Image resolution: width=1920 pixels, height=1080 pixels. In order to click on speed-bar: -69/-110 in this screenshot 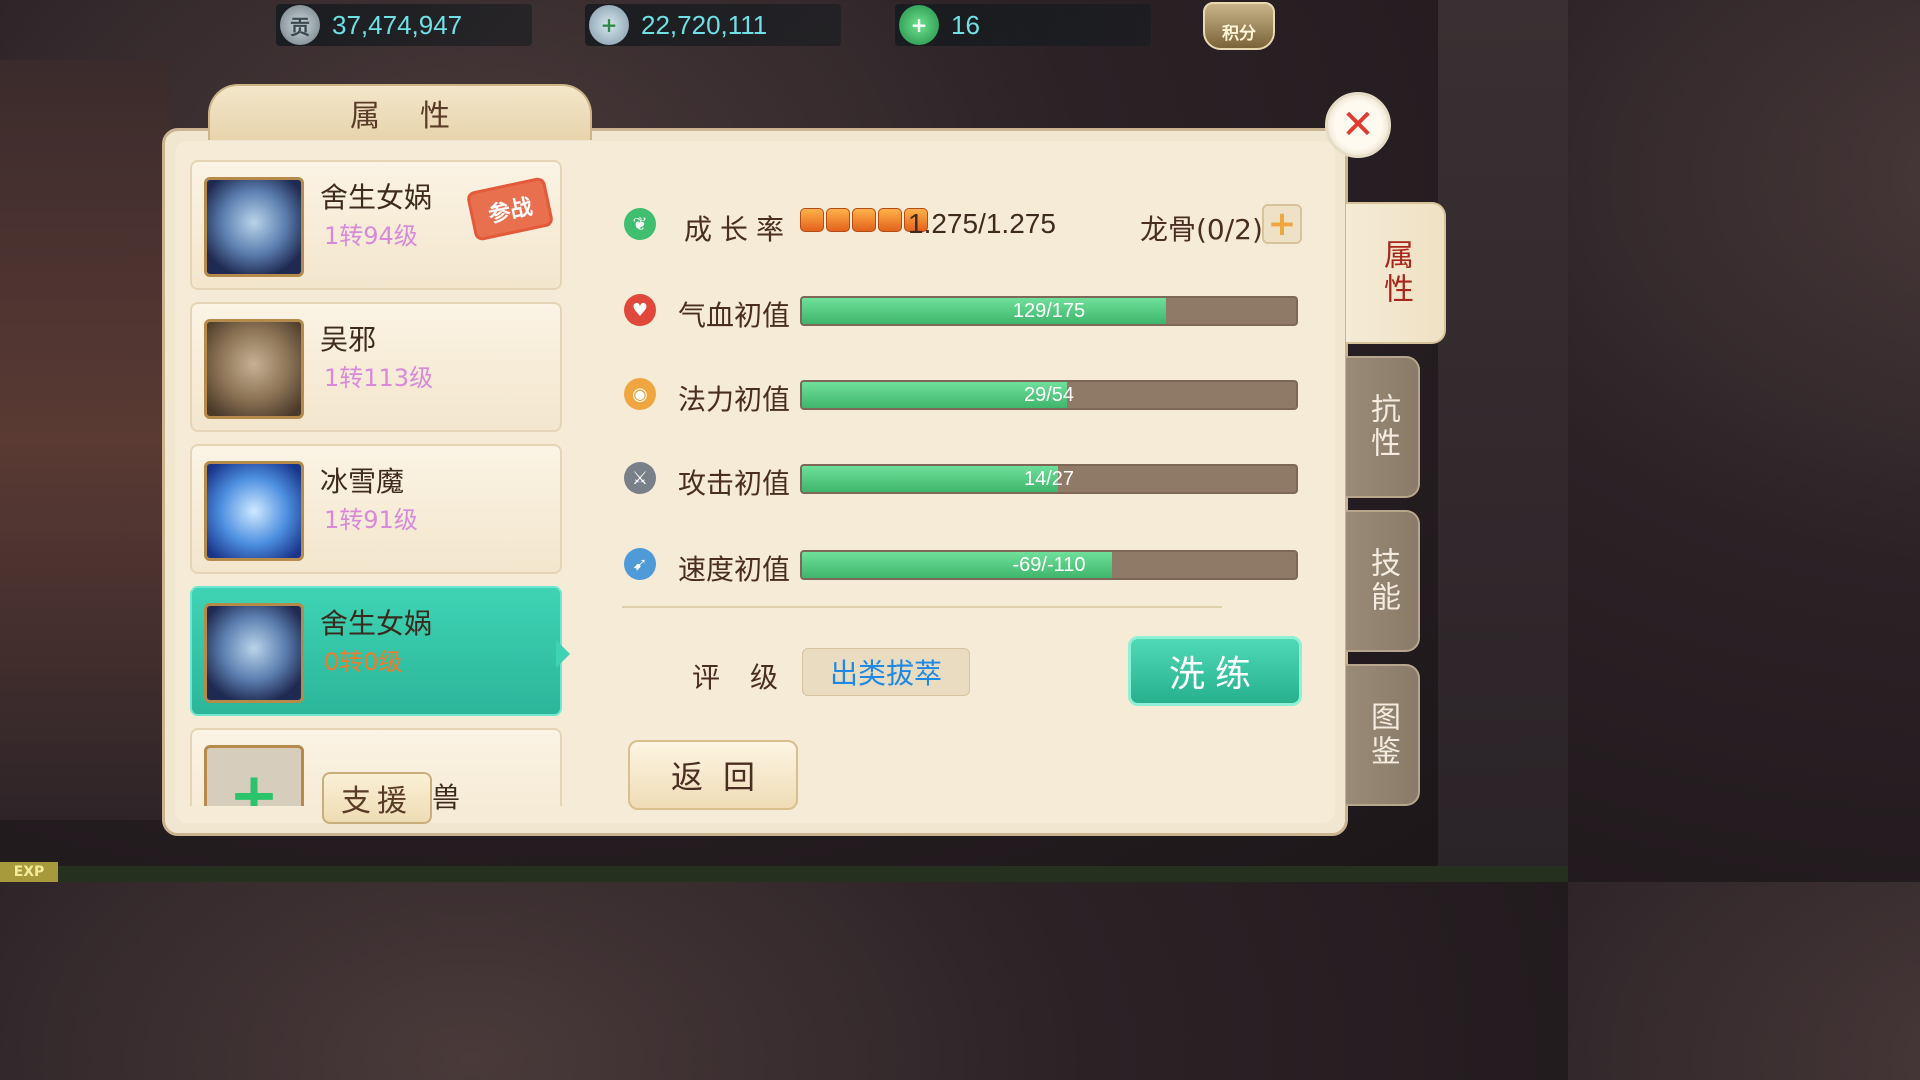, I will do `click(1049, 565)`.